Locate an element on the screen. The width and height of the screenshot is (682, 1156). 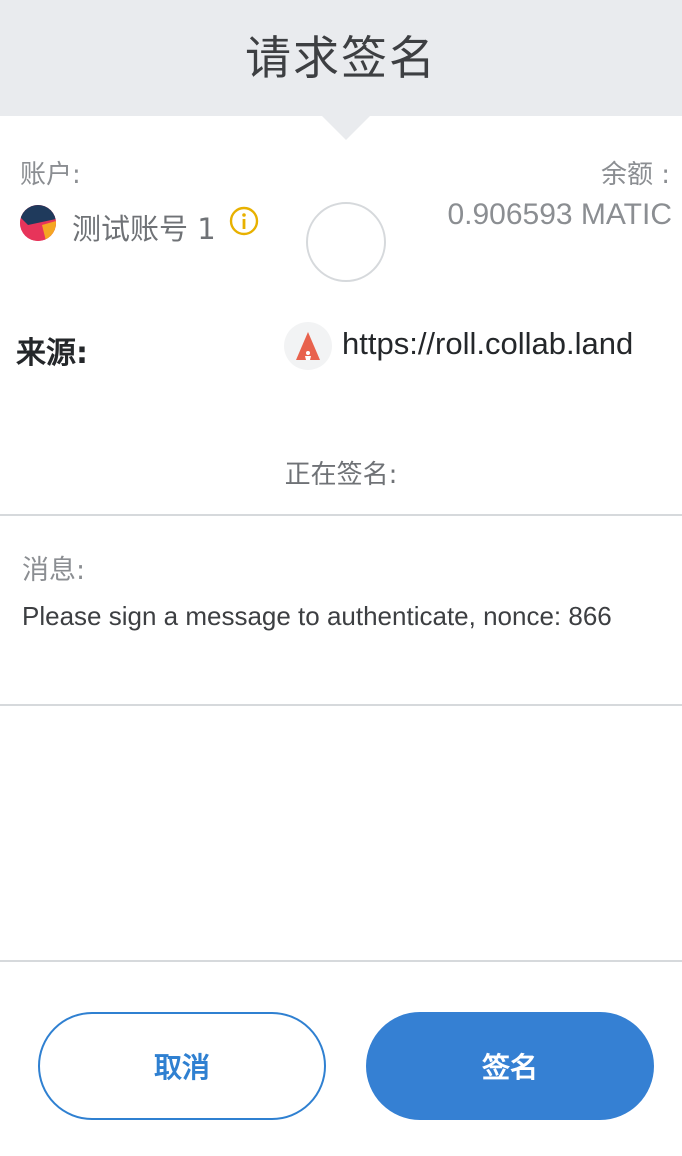
cancel-button: 取消 is located at coordinates (182, 1066).